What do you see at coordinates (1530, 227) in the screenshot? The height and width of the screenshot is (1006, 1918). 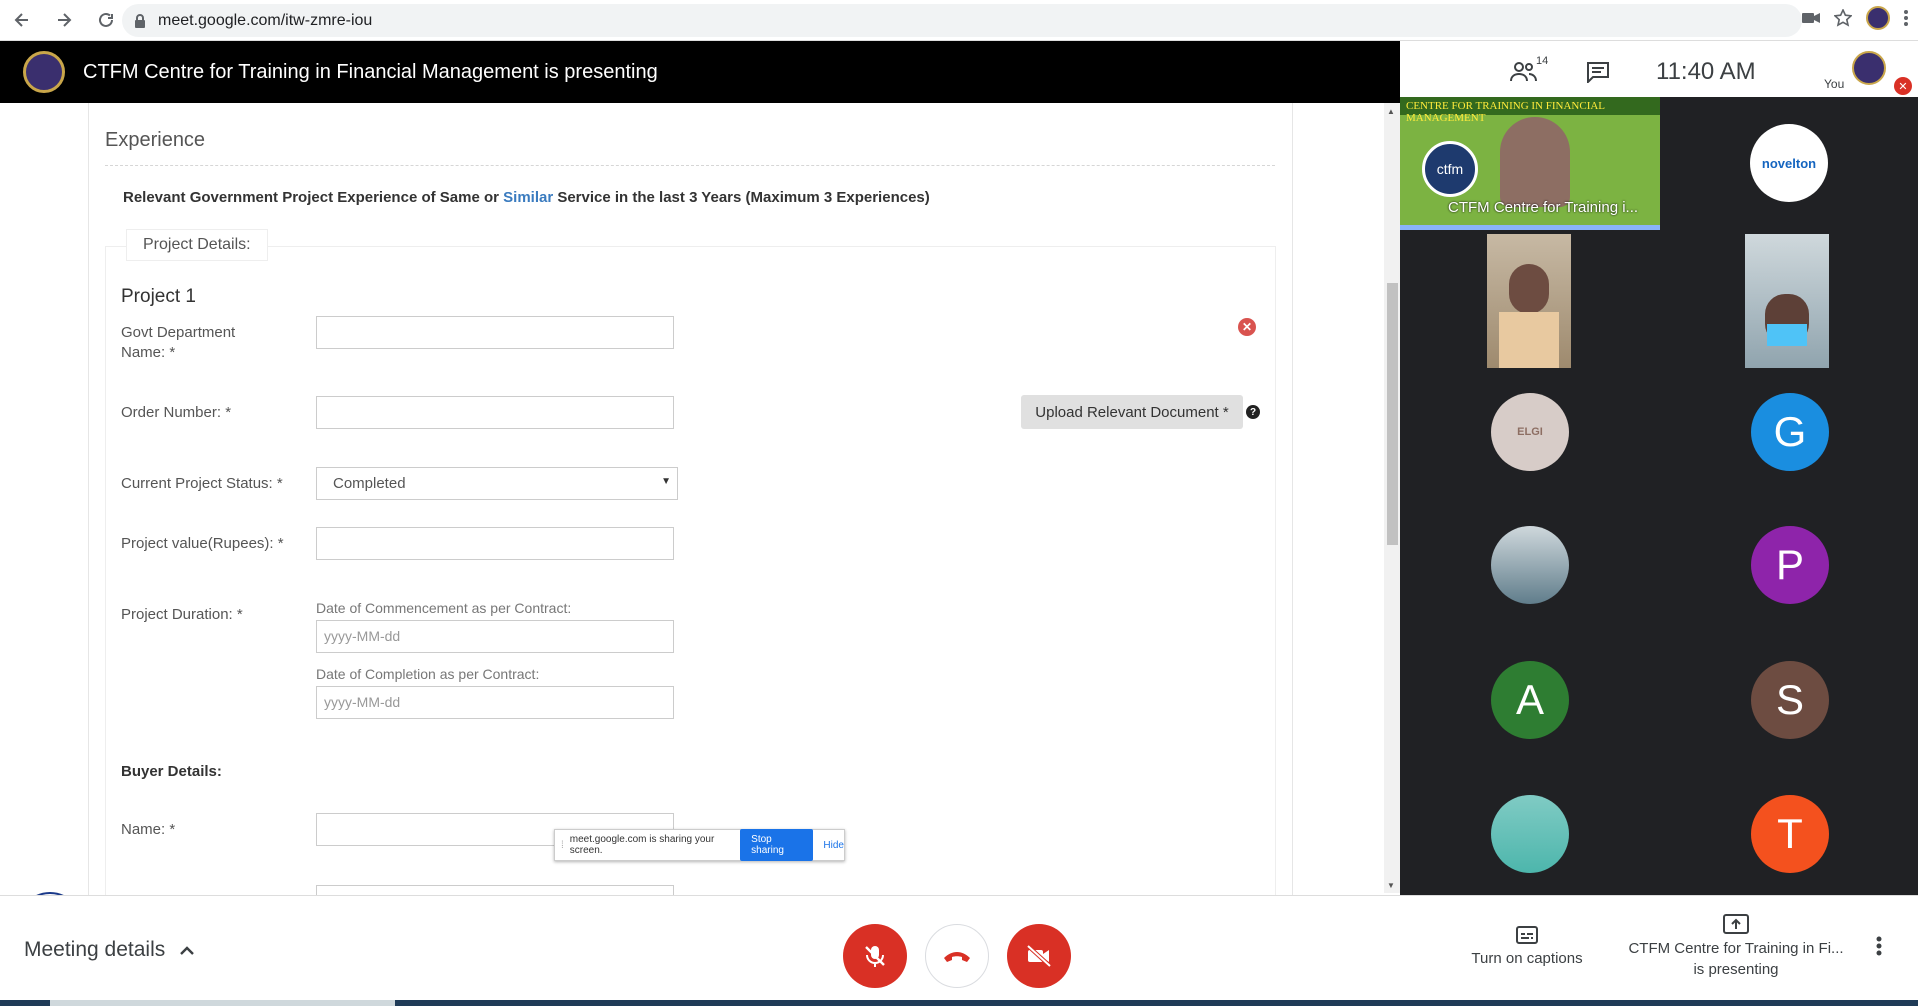 I see `speaking-indicator` at bounding box center [1530, 227].